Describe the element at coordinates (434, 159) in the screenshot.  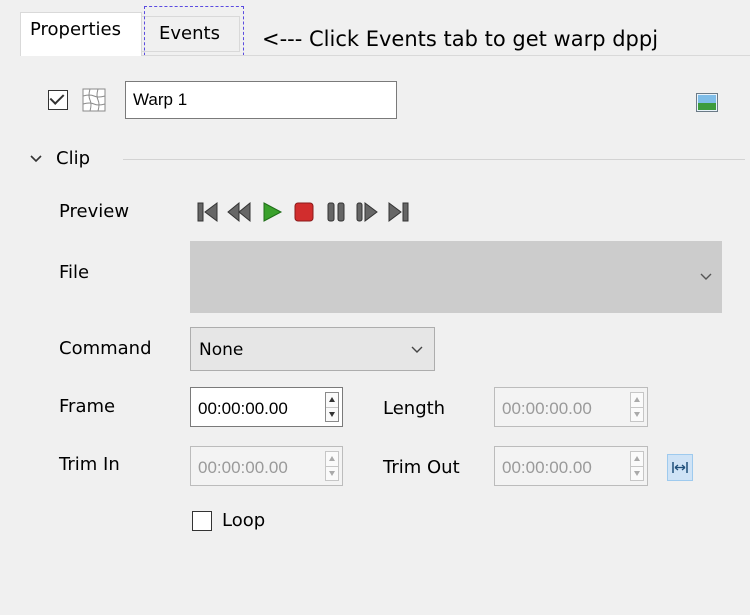
I see `section-divider` at that location.